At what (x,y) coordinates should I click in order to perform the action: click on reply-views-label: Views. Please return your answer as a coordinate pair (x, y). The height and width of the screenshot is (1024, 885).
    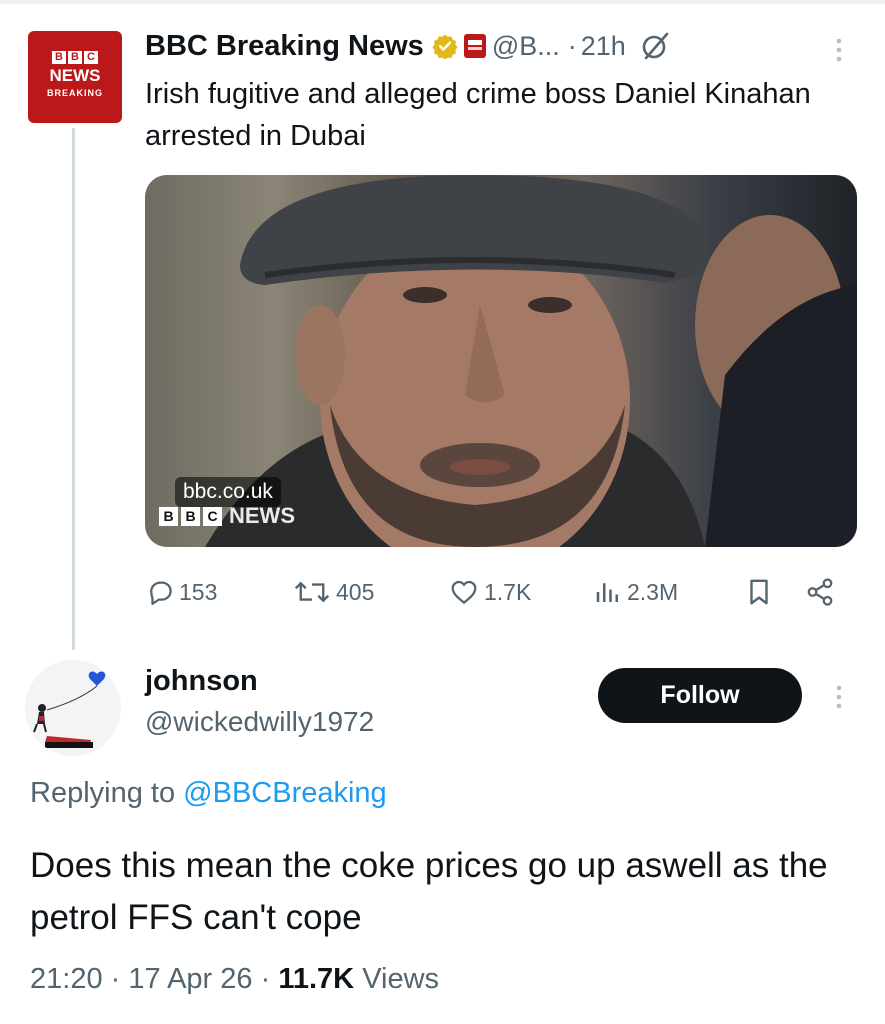
    Looking at the image, I should click on (401, 979).